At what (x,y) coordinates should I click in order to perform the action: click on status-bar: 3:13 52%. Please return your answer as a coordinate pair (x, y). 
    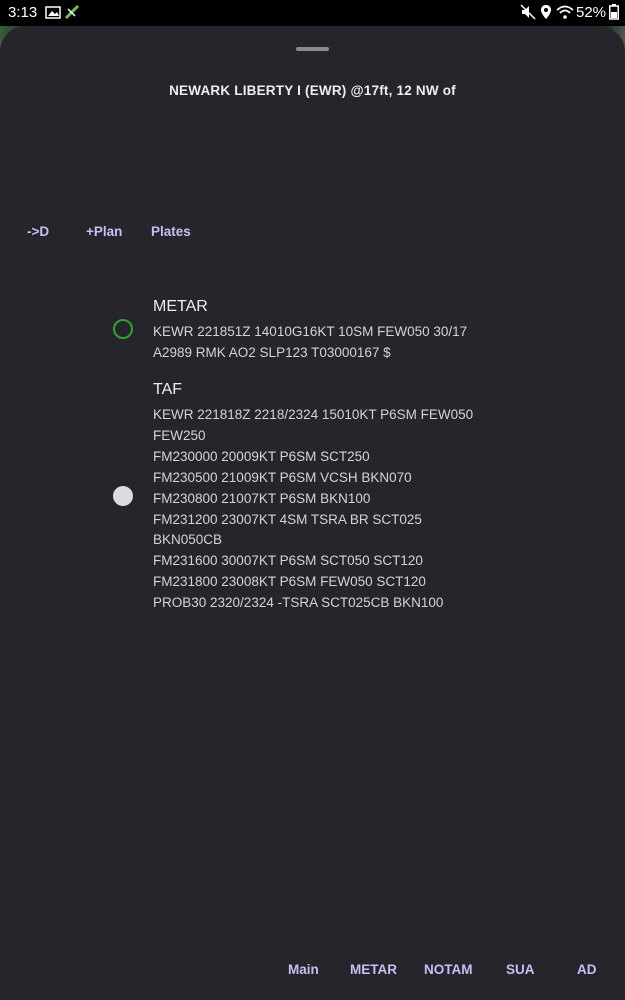
    Looking at the image, I should click on (312, 13).